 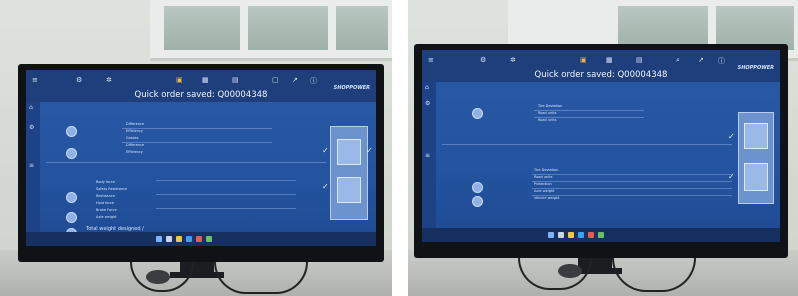 What do you see at coordinates (275, 80) in the screenshot?
I see `document-icon: ▢` at bounding box center [275, 80].